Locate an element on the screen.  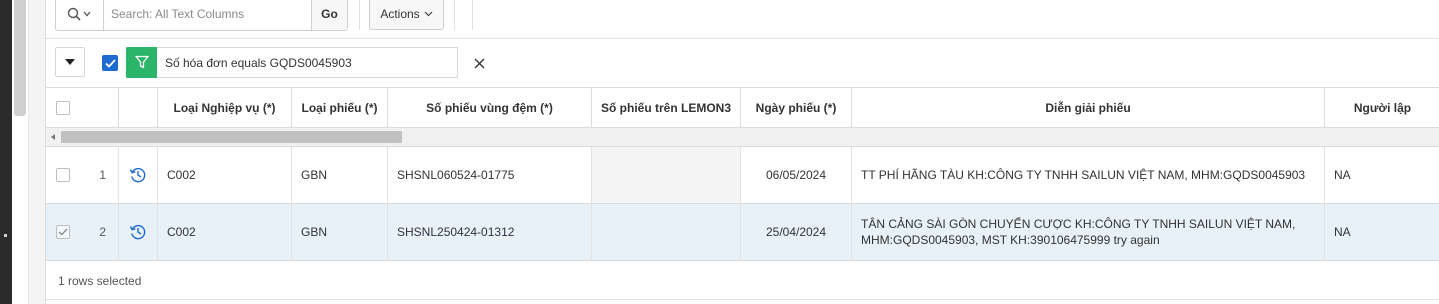
grid-footer: 1 rows selected is located at coordinates (742, 281).